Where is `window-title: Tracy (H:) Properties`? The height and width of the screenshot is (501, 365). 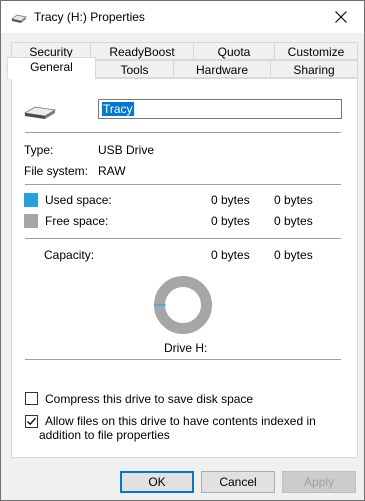
window-title: Tracy (H:) Properties is located at coordinates (89, 17).